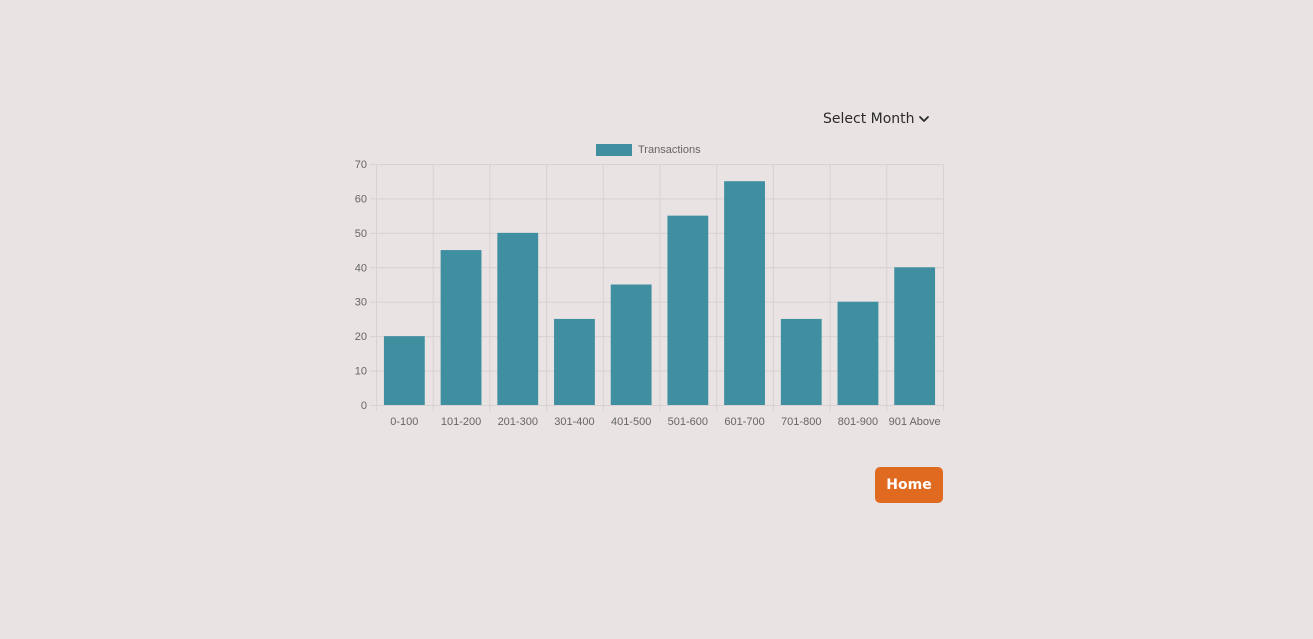 The width and height of the screenshot is (1313, 639). What do you see at coordinates (744, 422) in the screenshot?
I see `x-tick-label: 601-700` at bounding box center [744, 422].